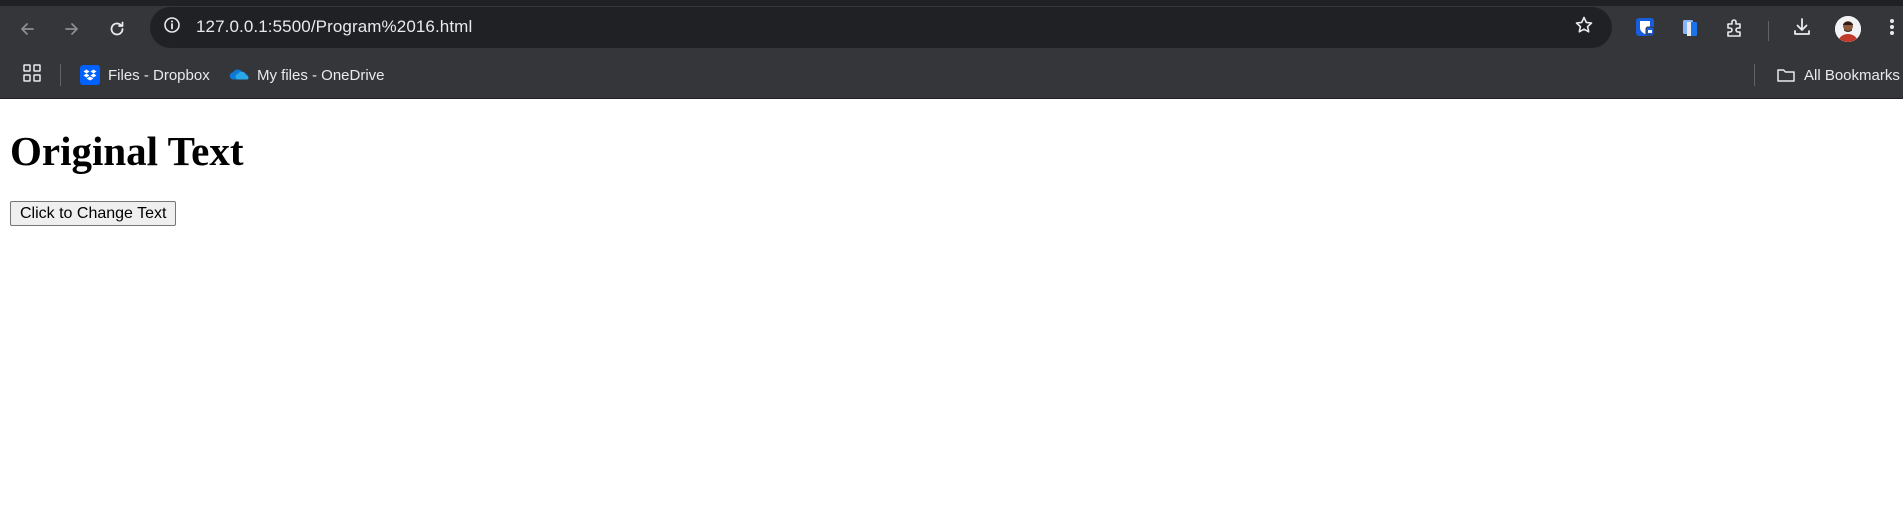 This screenshot has height=526, width=1903. I want to click on extensions-puzzle-icon, so click(1735, 29).